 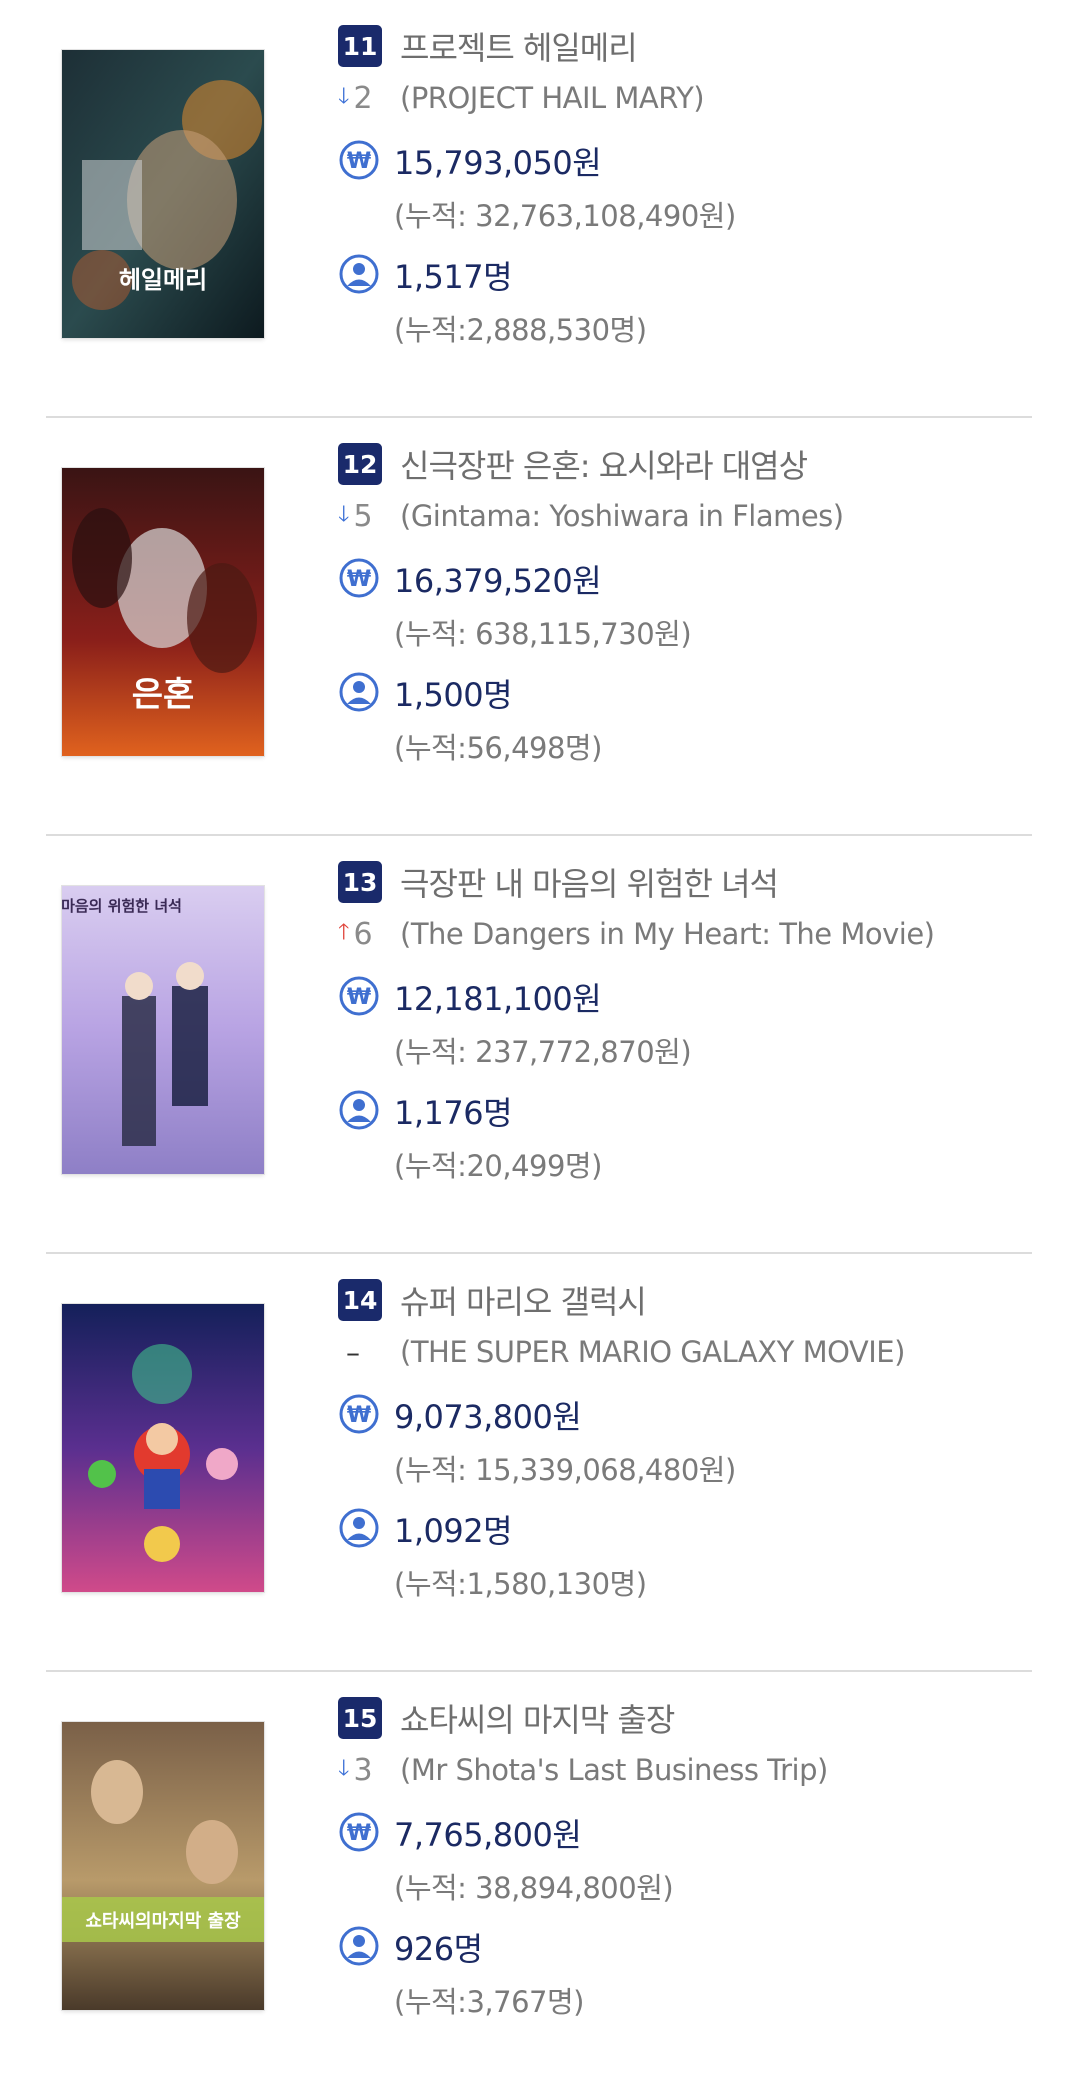 What do you see at coordinates (163, 1921) in the screenshot?
I see `poster-logo-text: 쇼타씨의마지막 출장` at bounding box center [163, 1921].